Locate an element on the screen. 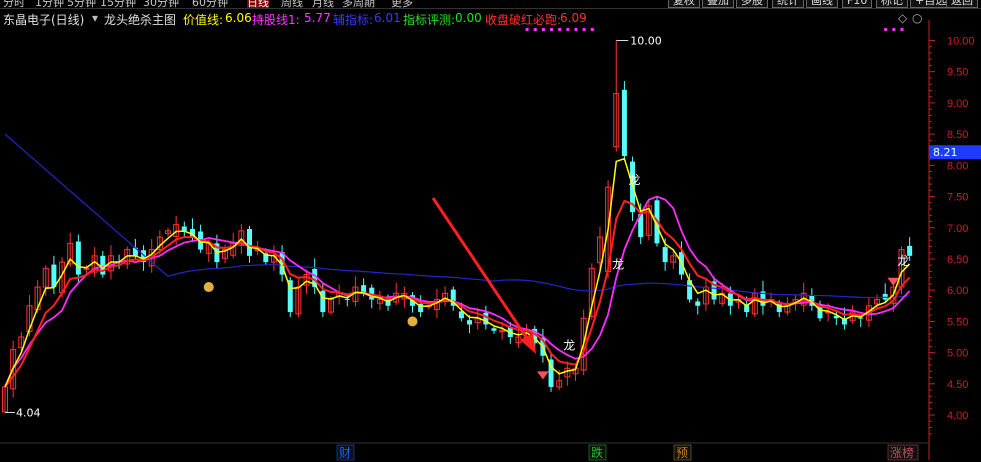 The image size is (981, 462). y-tick-label: 5.50 is located at coordinates (957, 322).